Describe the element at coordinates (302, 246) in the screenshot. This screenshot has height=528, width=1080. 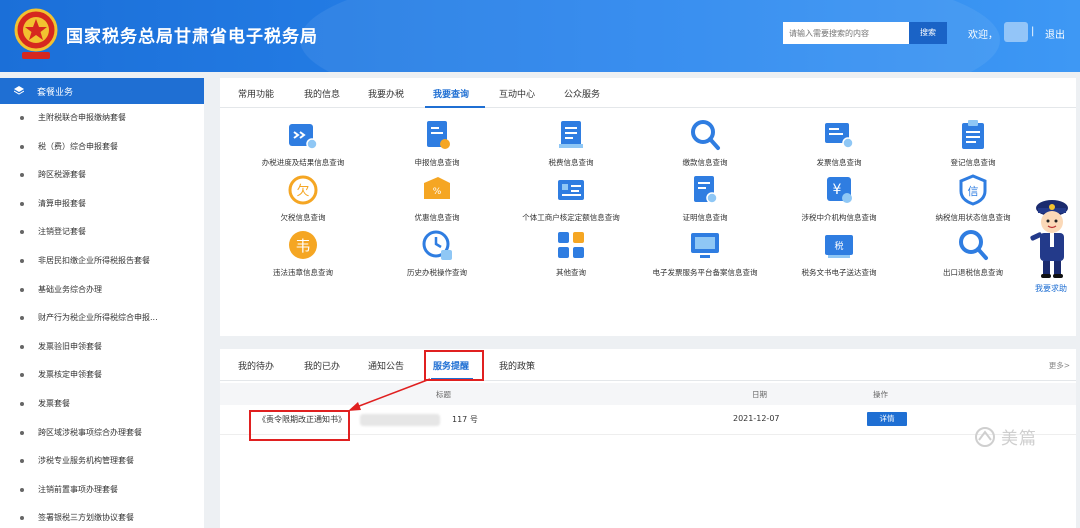
I see `svg-text: 韦` at that location.